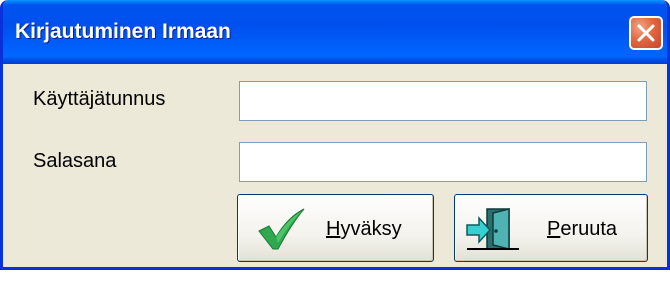 Image resolution: width=670 pixels, height=297 pixels. What do you see at coordinates (492, 229) in the screenshot?
I see `exit-door-icon` at bounding box center [492, 229].